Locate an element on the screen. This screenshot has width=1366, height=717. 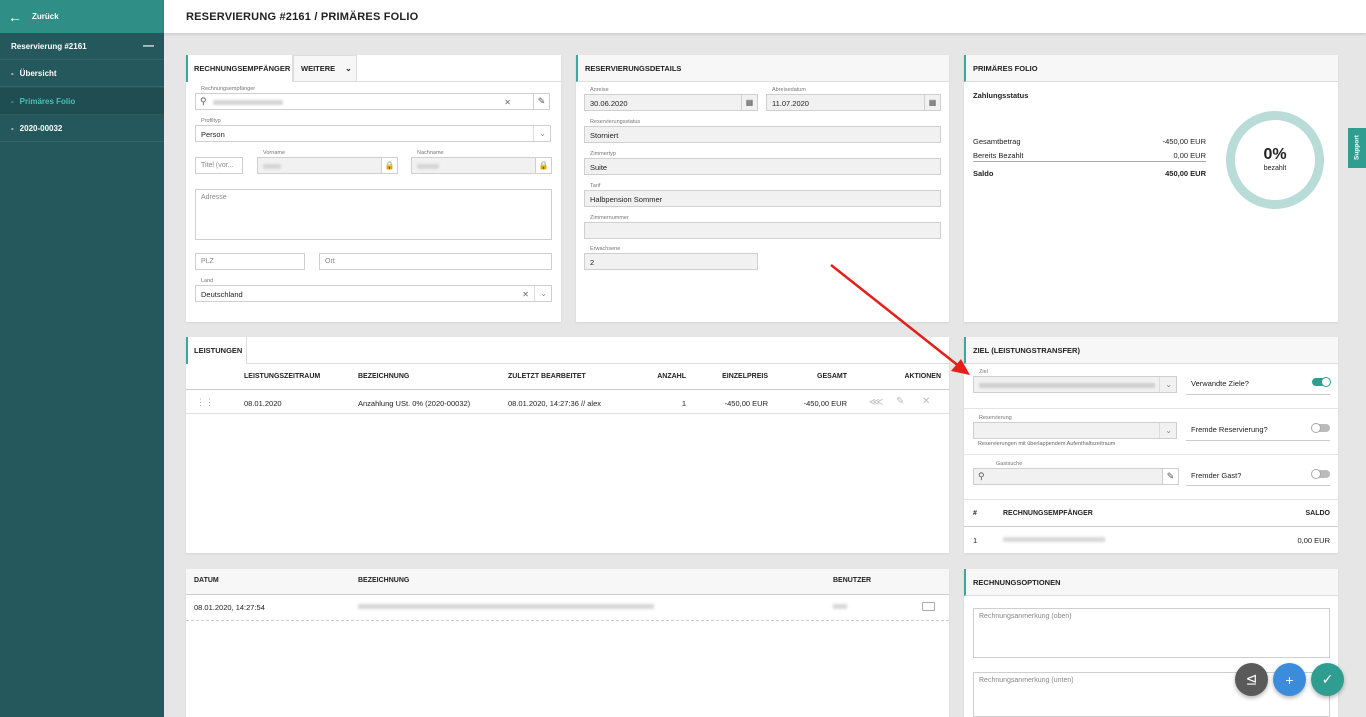
profiltyp-select: Profiltyp Person ⌄ is located at coordinates (373, 130).